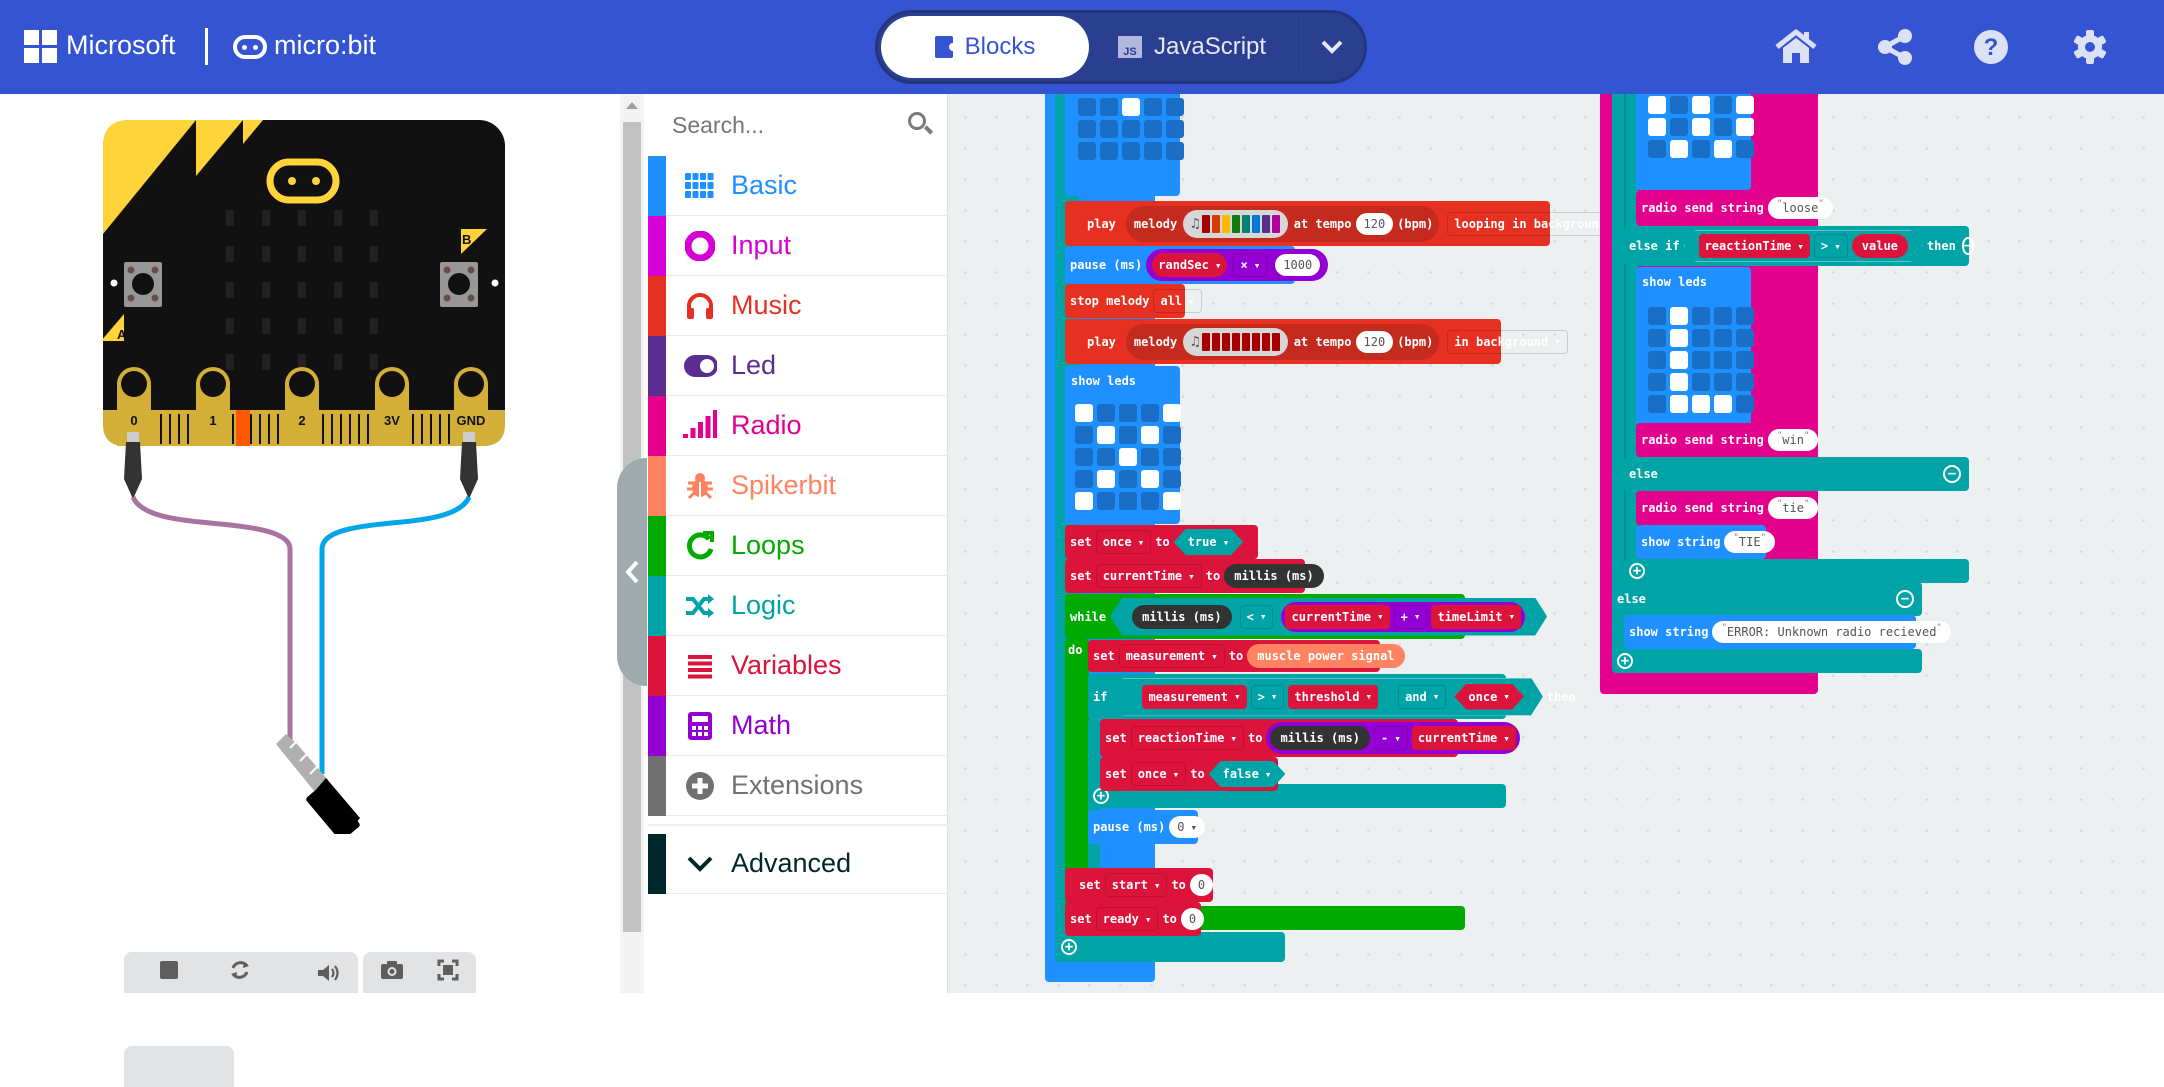  Describe the element at coordinates (1235, 223) in the screenshot. I see `melody-editor: ♫` at that location.